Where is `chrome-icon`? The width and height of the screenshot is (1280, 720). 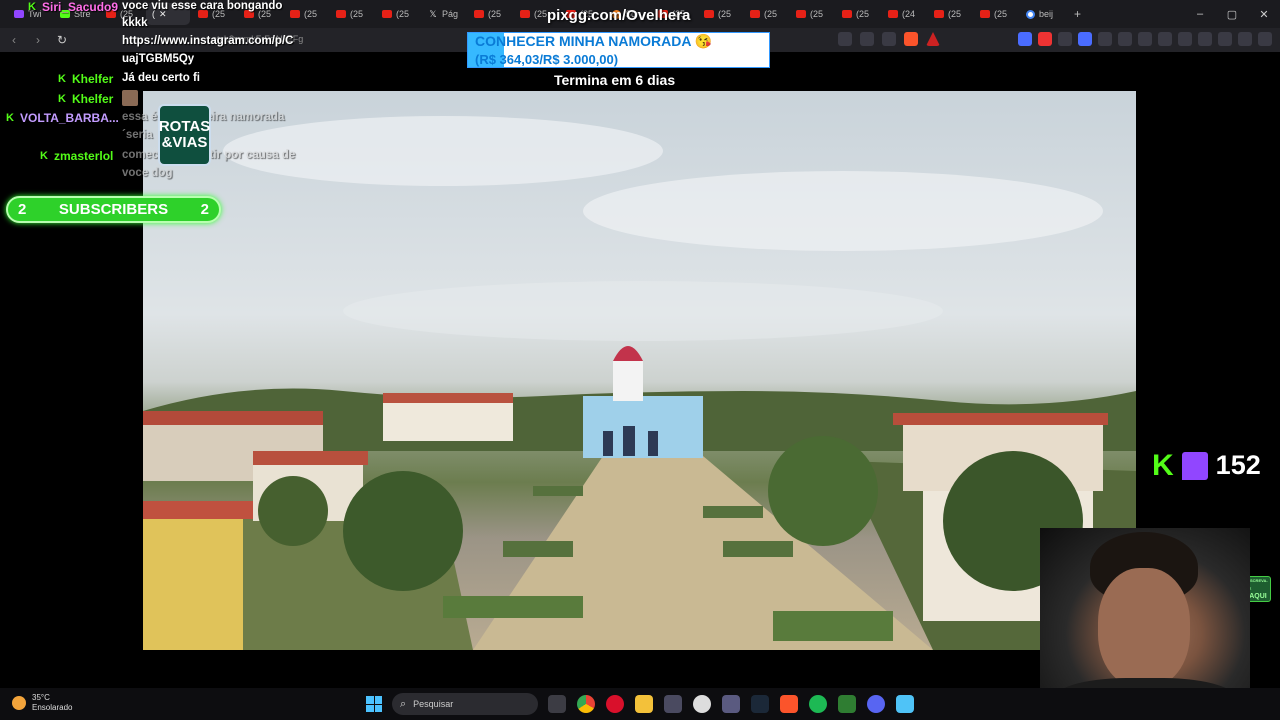 chrome-icon is located at coordinates (586, 704).